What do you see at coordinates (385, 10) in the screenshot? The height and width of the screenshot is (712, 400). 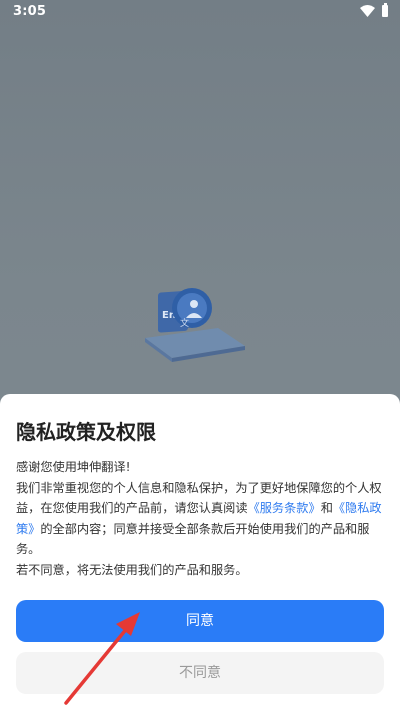 I see `battery-icon` at bounding box center [385, 10].